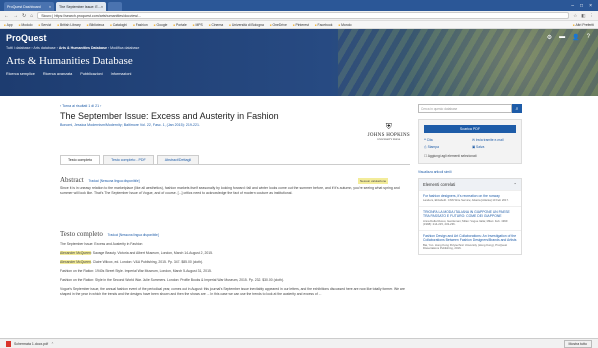 Image resolution: width=598 pixels, height=348 pixels. I want to click on bookmark-item: Servizi, so click(44, 25).